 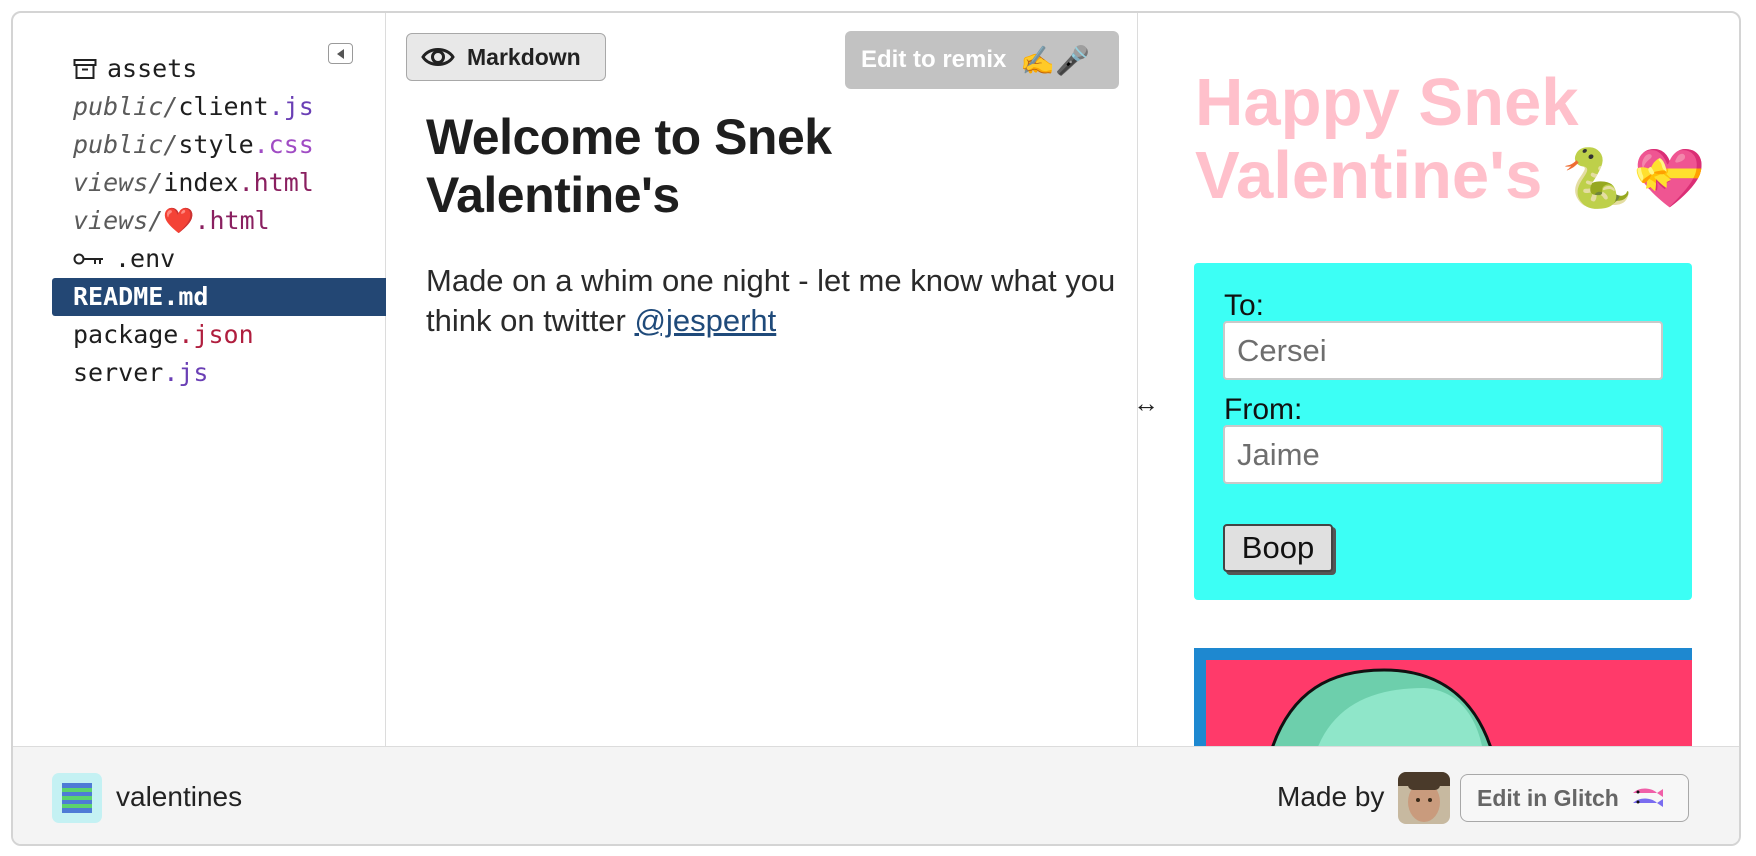 What do you see at coordinates (1647, 798) in the screenshot?
I see `glitch-fish-icon` at bounding box center [1647, 798].